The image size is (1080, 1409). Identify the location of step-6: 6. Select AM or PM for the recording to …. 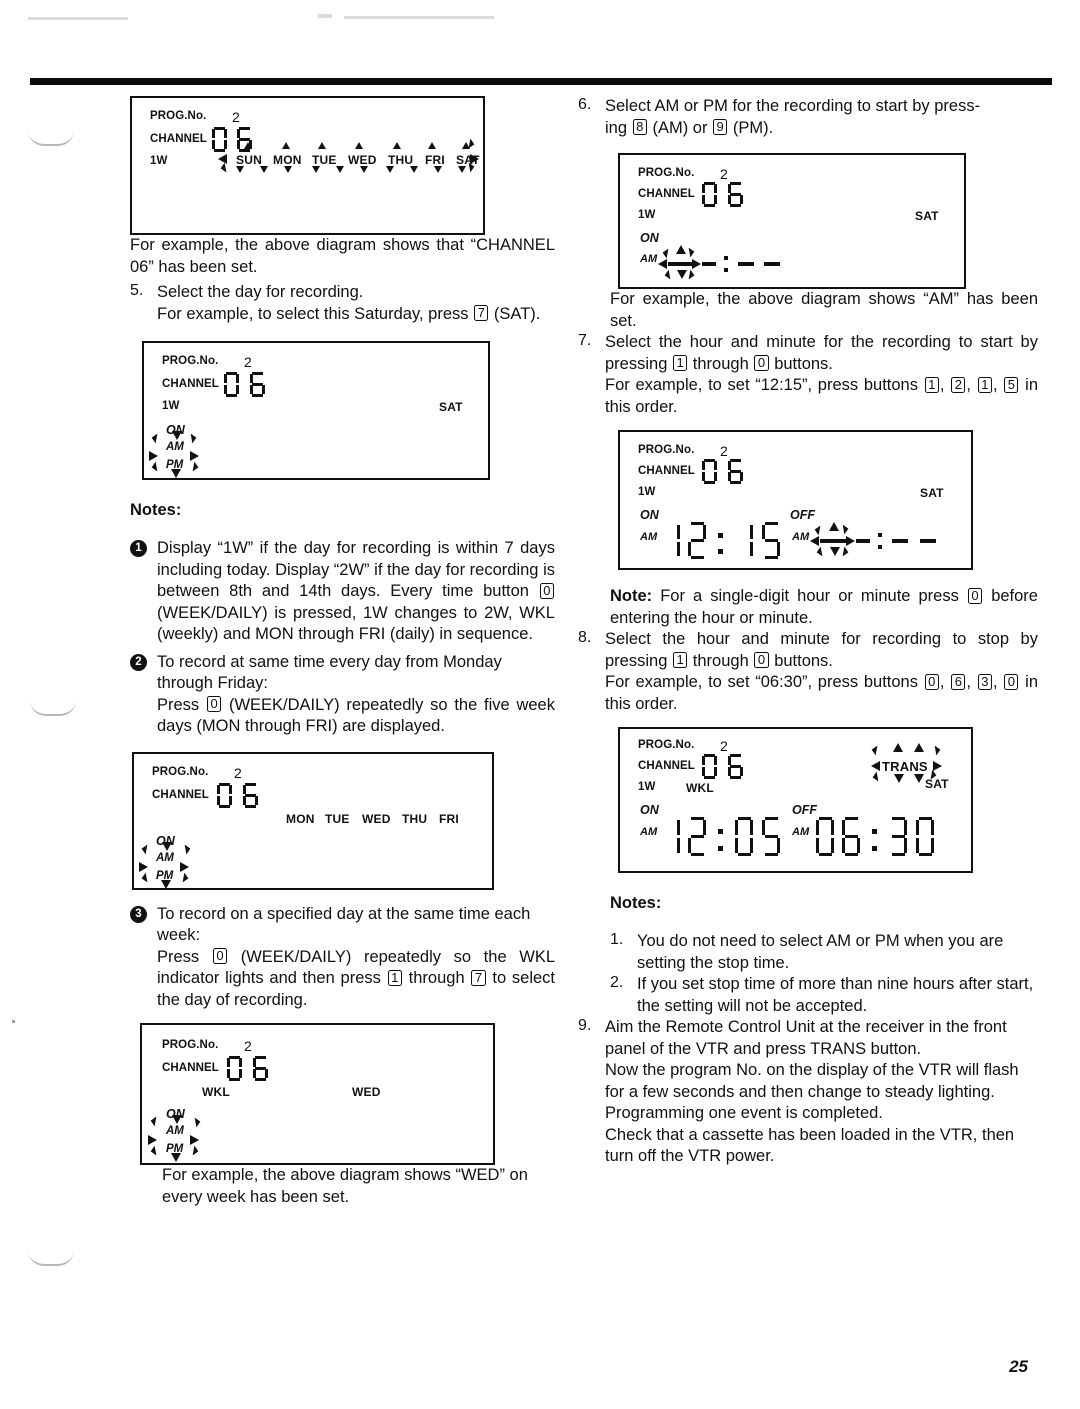
(808, 117).